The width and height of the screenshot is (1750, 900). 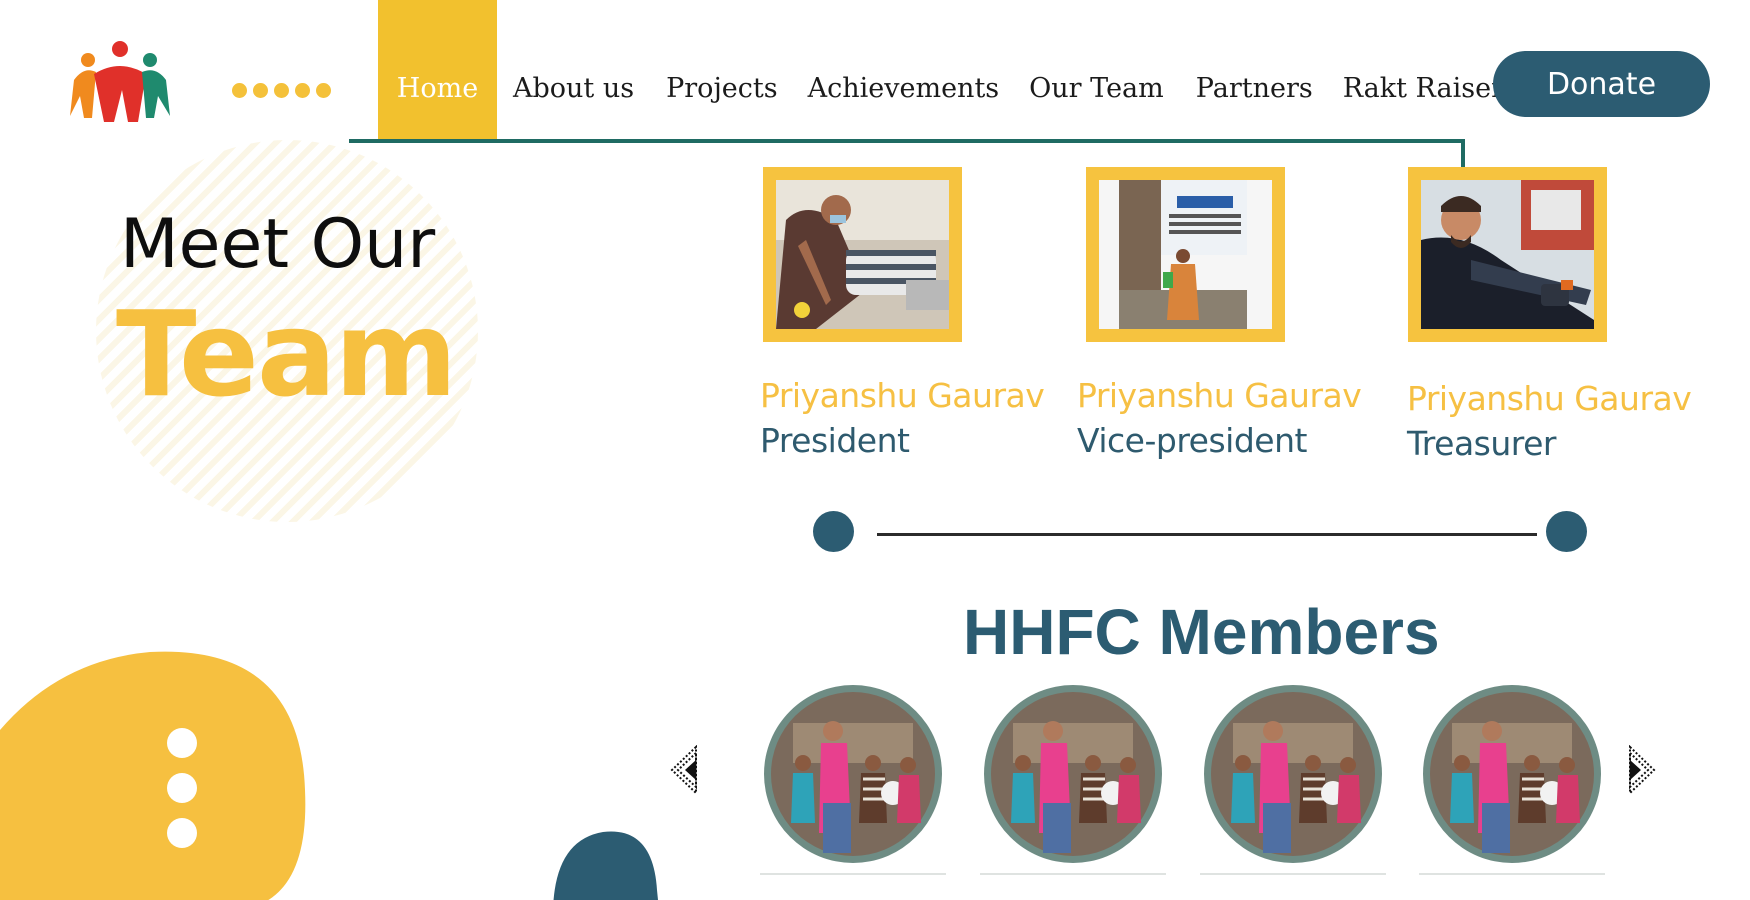 I want to click on triangle-right-icon, so click(x=1642, y=770).